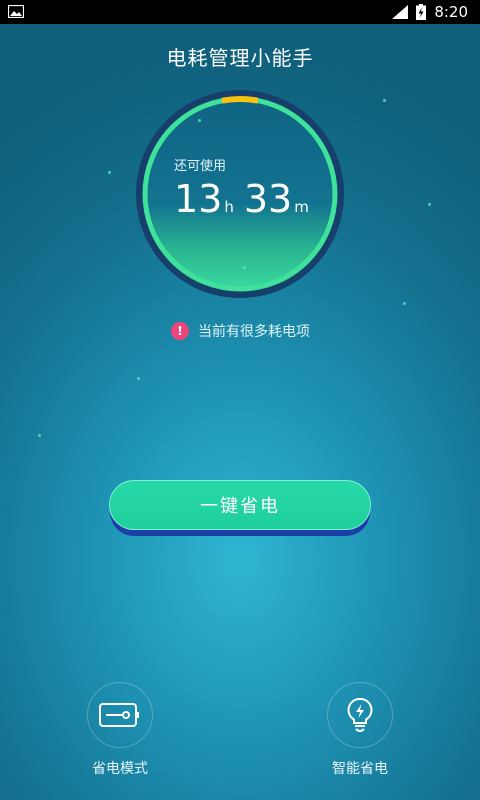  I want to click on battery-charging-icon, so click(421, 12).